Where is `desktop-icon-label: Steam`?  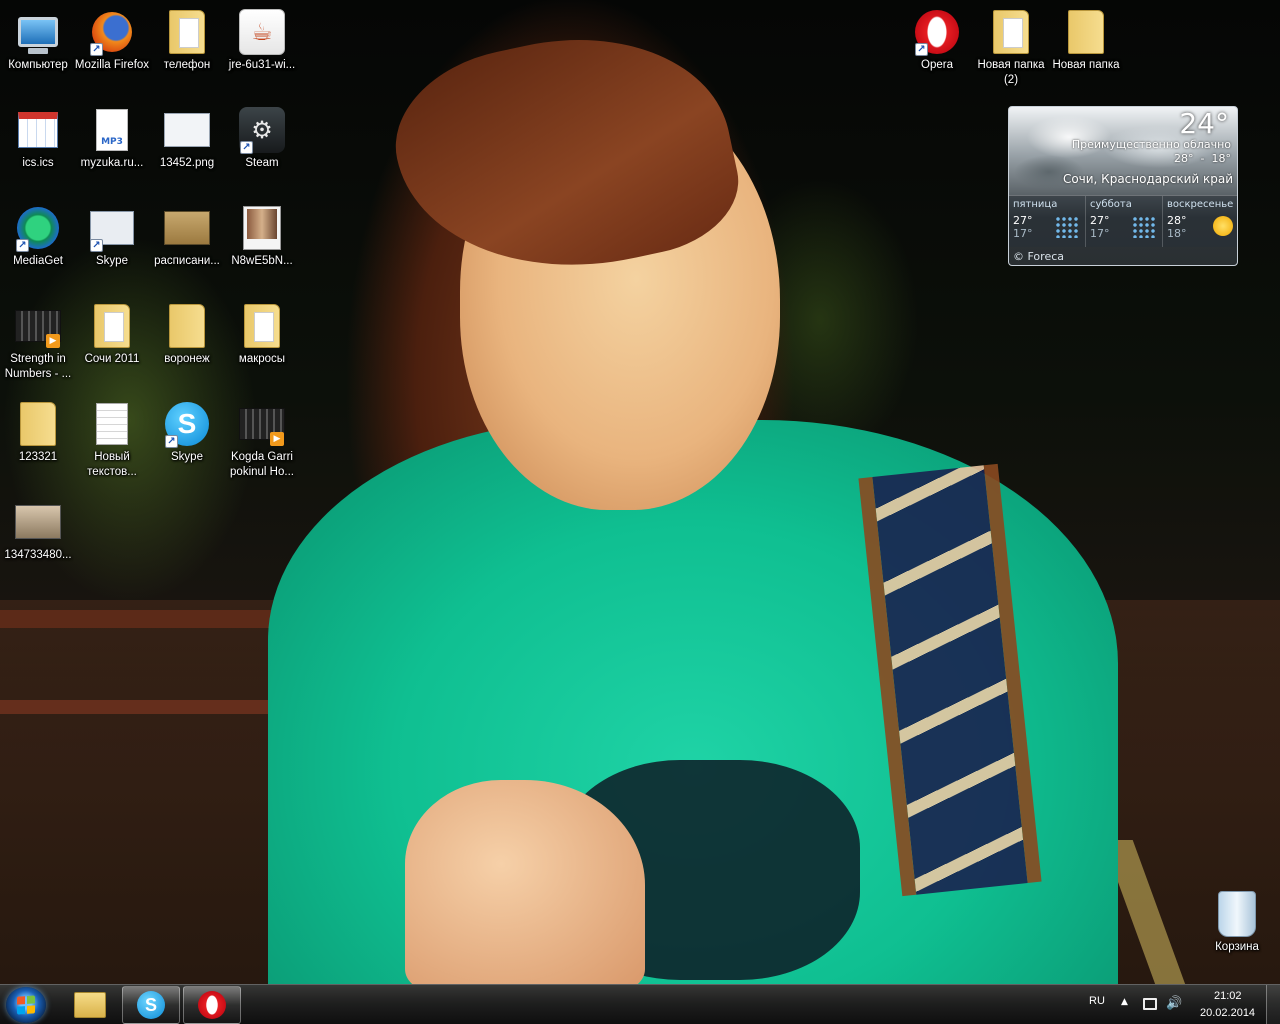
desktop-icon-label: Steam is located at coordinates (262, 163).